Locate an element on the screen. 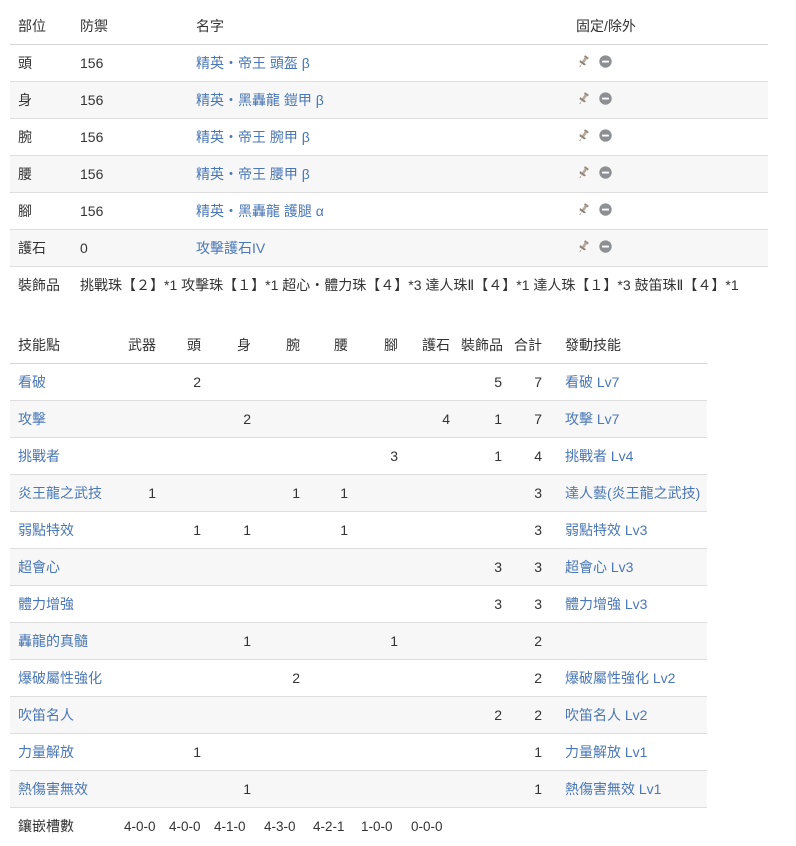 This screenshot has height=846, width=796. slot-count-charm: 0-0-0 is located at coordinates (435, 825).